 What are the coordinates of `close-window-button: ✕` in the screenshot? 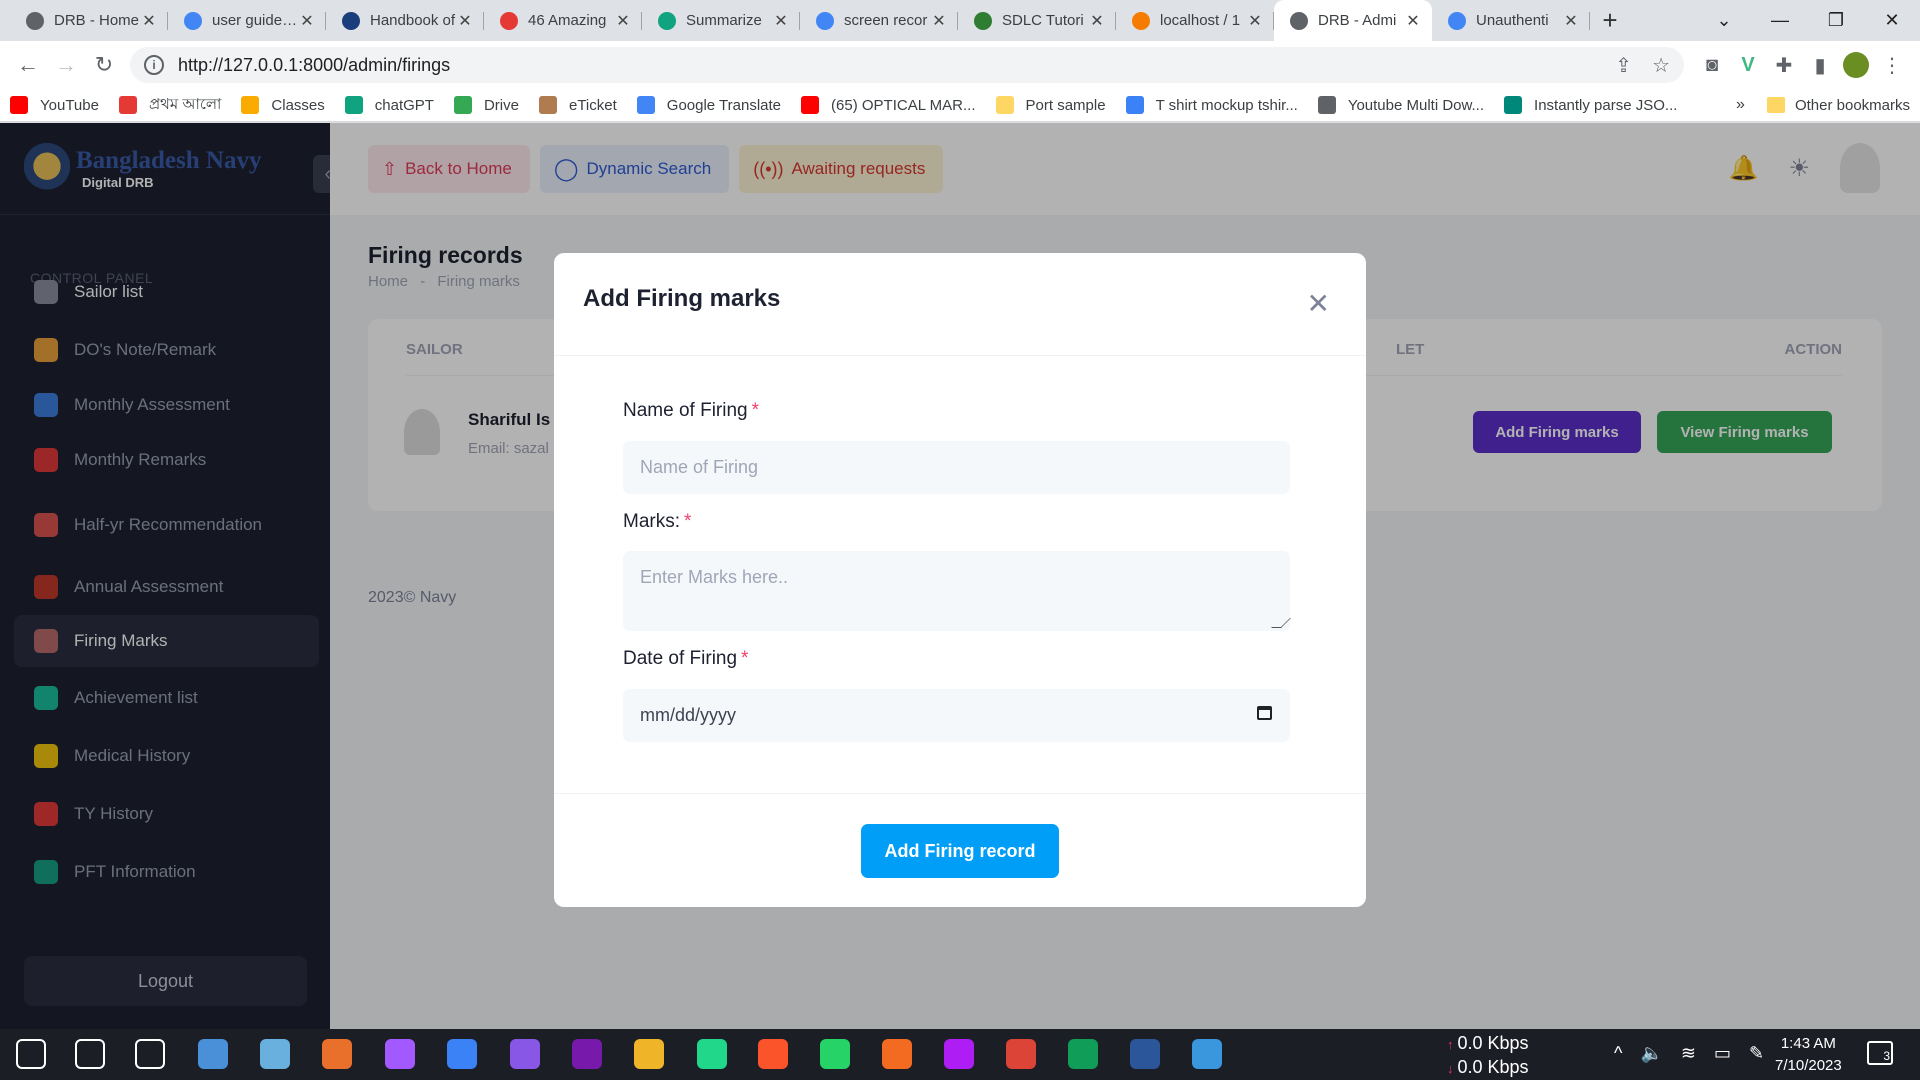 It's located at (1892, 20).